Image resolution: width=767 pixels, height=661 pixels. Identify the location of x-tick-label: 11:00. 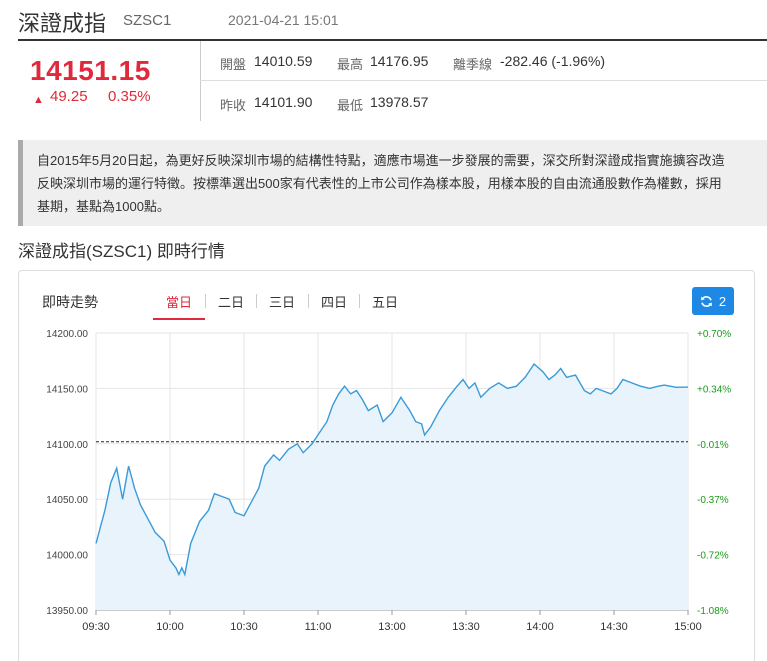
(318, 627).